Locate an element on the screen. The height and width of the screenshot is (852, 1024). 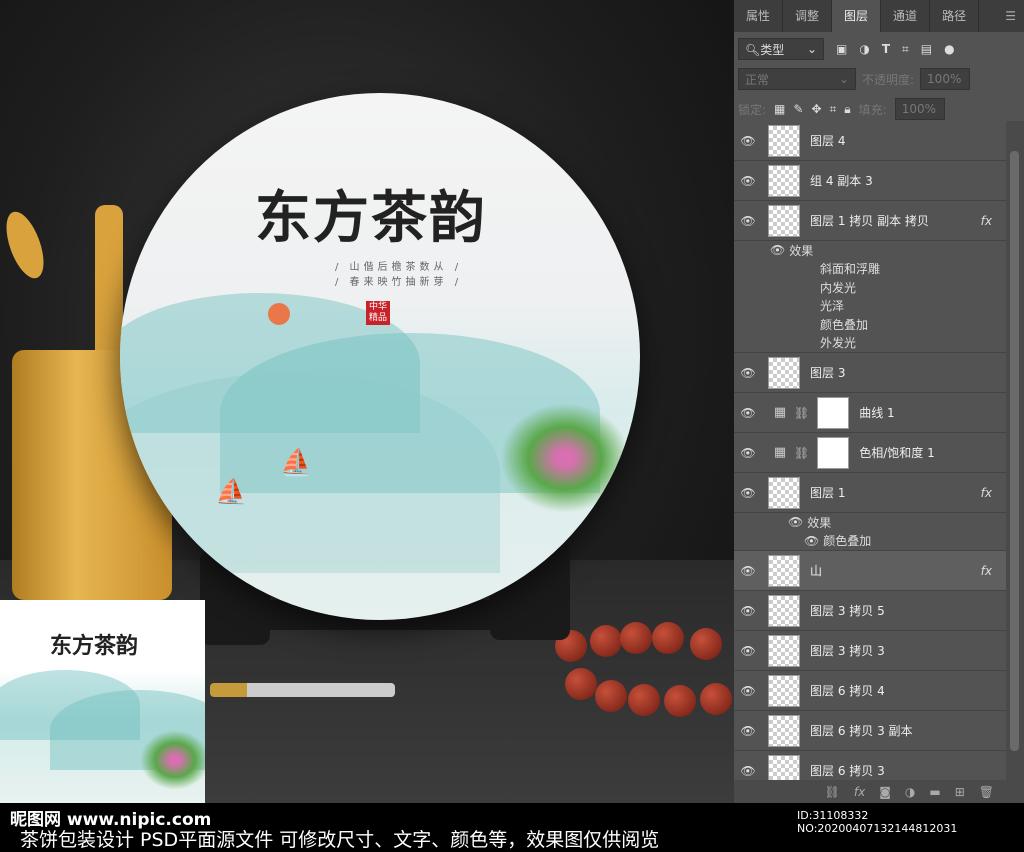
layer-row: 👁︎ 图层 3 is located at coordinates (870, 373).